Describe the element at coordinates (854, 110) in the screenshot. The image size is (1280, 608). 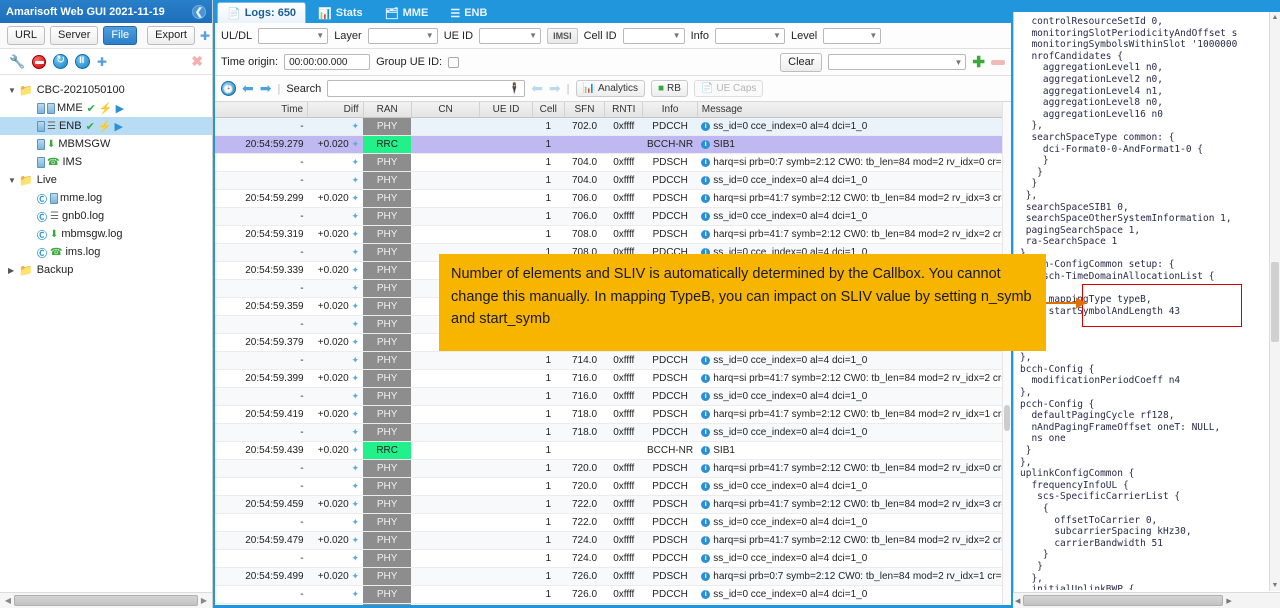
I see `column-header-message: Message` at that location.